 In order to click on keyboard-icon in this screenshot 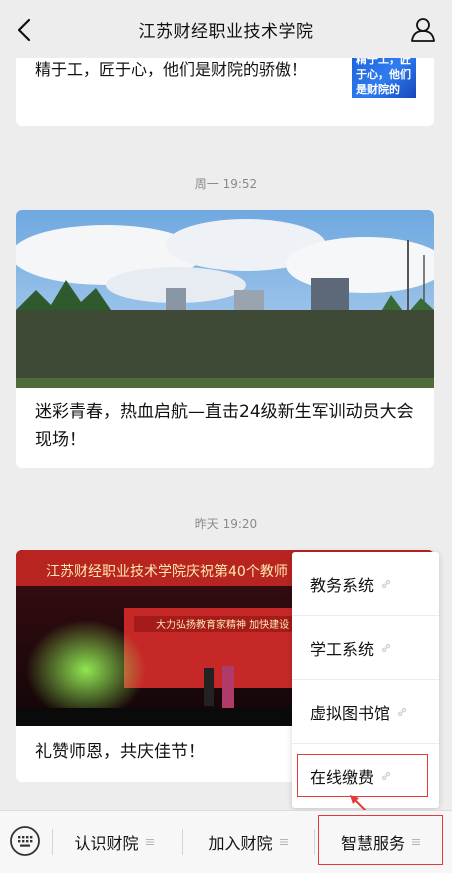, I will do `click(25, 841)`.